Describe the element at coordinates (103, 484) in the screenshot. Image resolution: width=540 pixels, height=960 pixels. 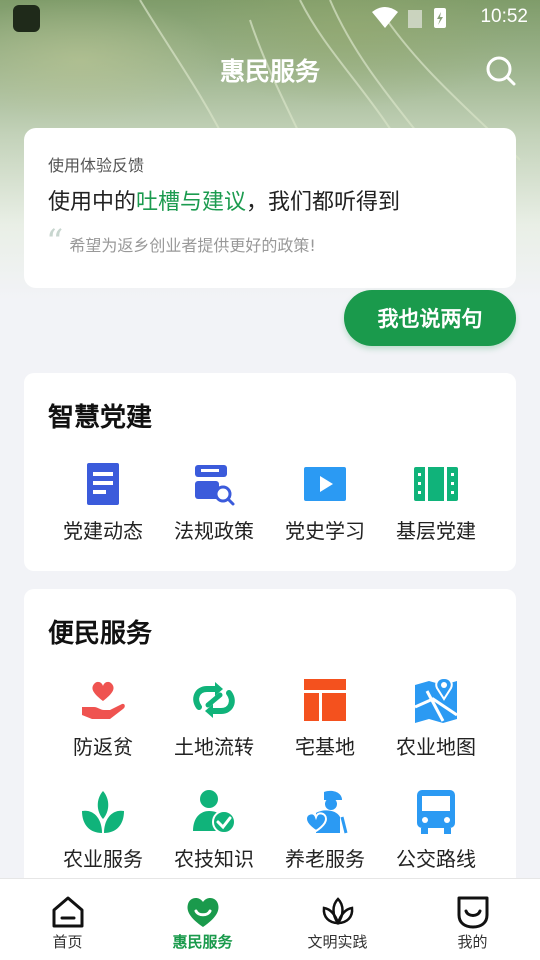
I see `document-icon` at that location.